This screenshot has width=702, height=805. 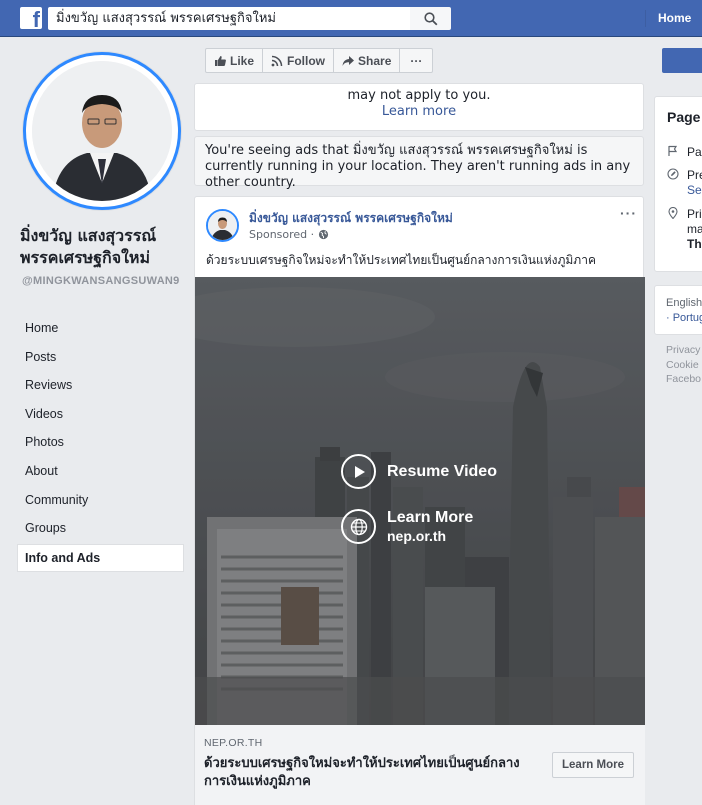 What do you see at coordinates (694, 229) in the screenshot?
I see `page-info-row-label: ma` at bounding box center [694, 229].